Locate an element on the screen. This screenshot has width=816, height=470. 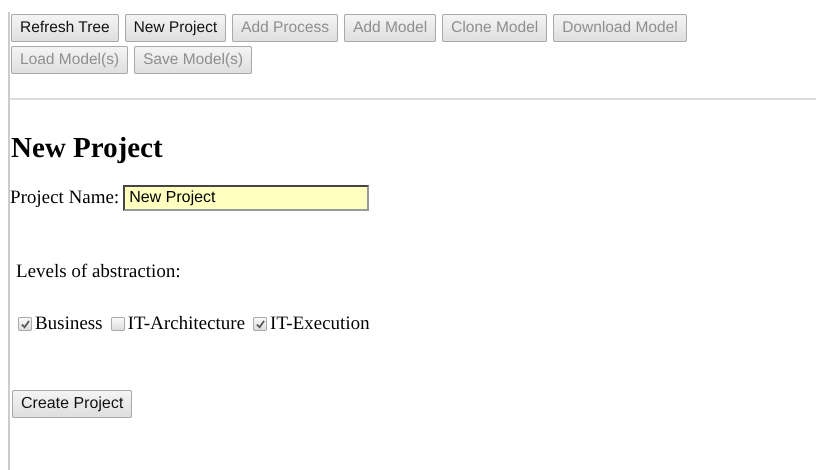
field-label: Project Name: is located at coordinates (65, 198).